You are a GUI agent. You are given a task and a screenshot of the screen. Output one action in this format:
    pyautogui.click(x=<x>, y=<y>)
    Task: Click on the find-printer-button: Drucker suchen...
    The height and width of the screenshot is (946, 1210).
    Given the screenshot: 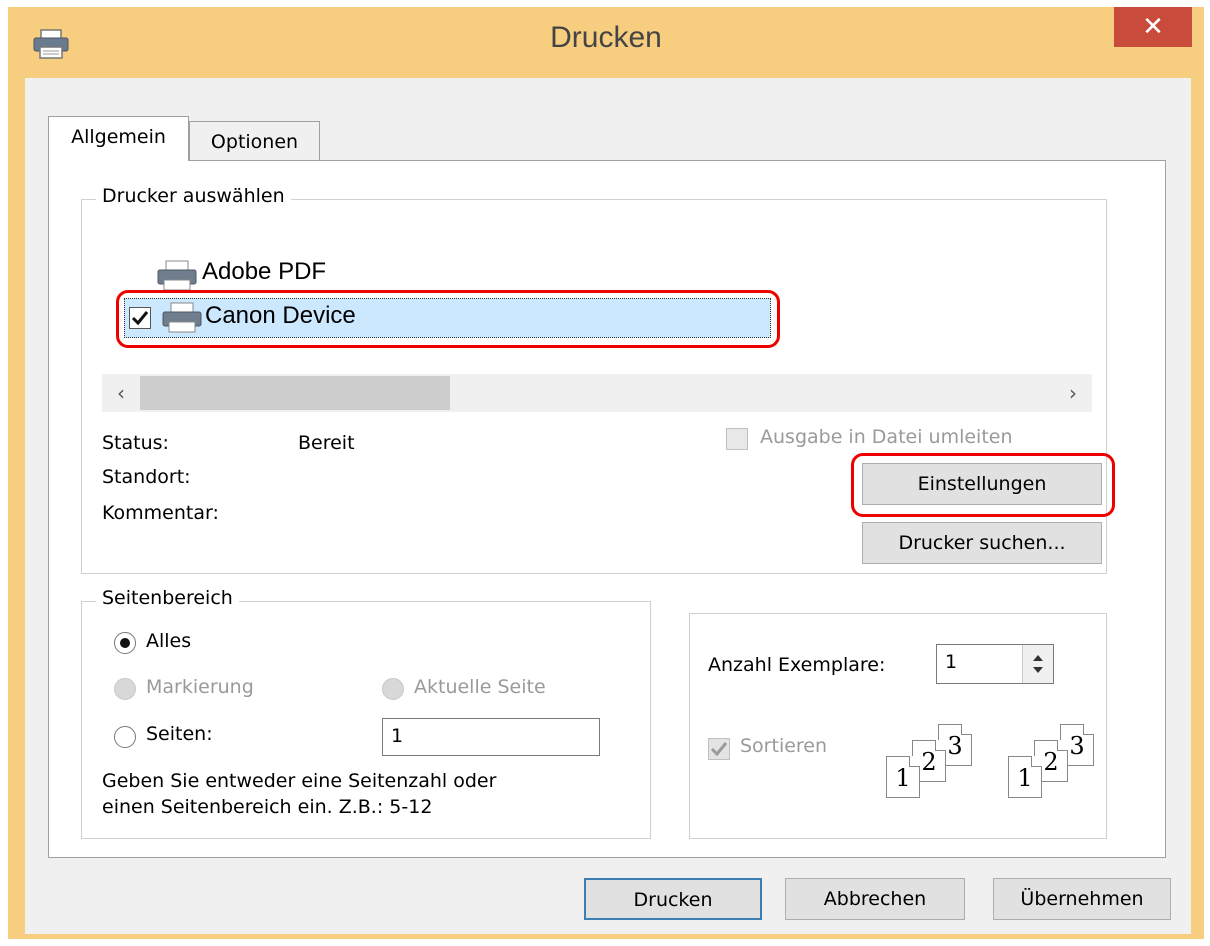 What is the action you would take?
    pyautogui.click(x=982, y=543)
    